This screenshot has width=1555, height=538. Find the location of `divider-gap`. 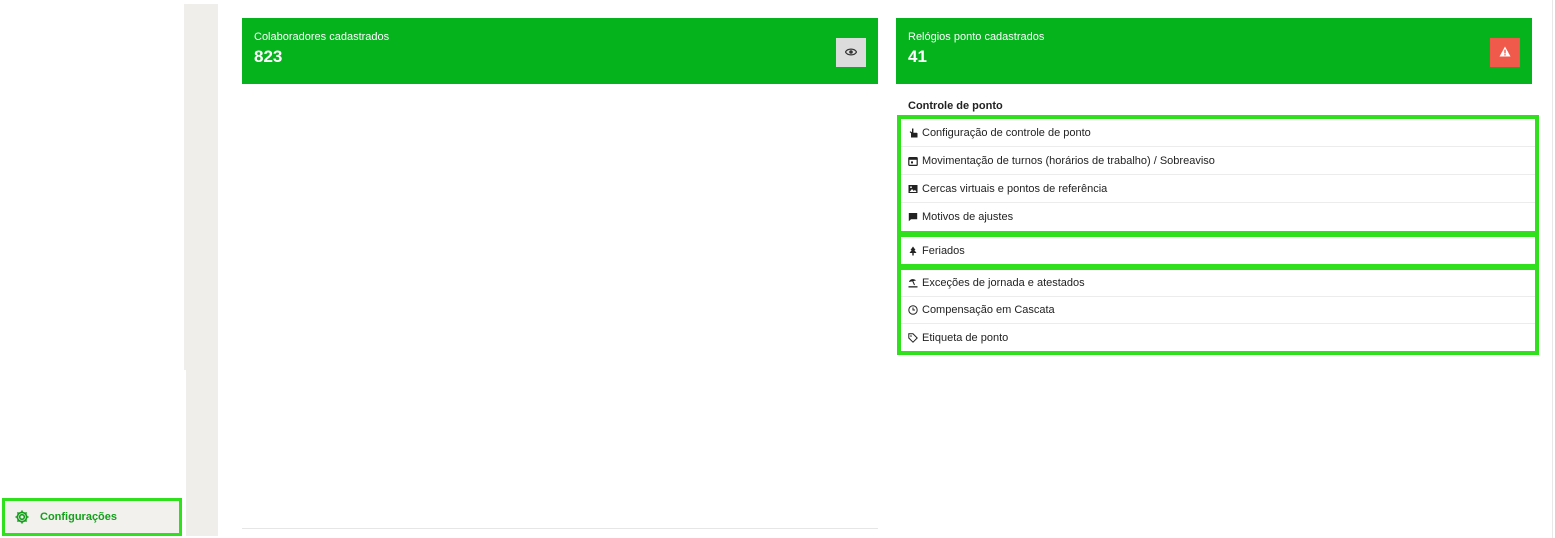

divider-gap is located at coordinates (185, 453).